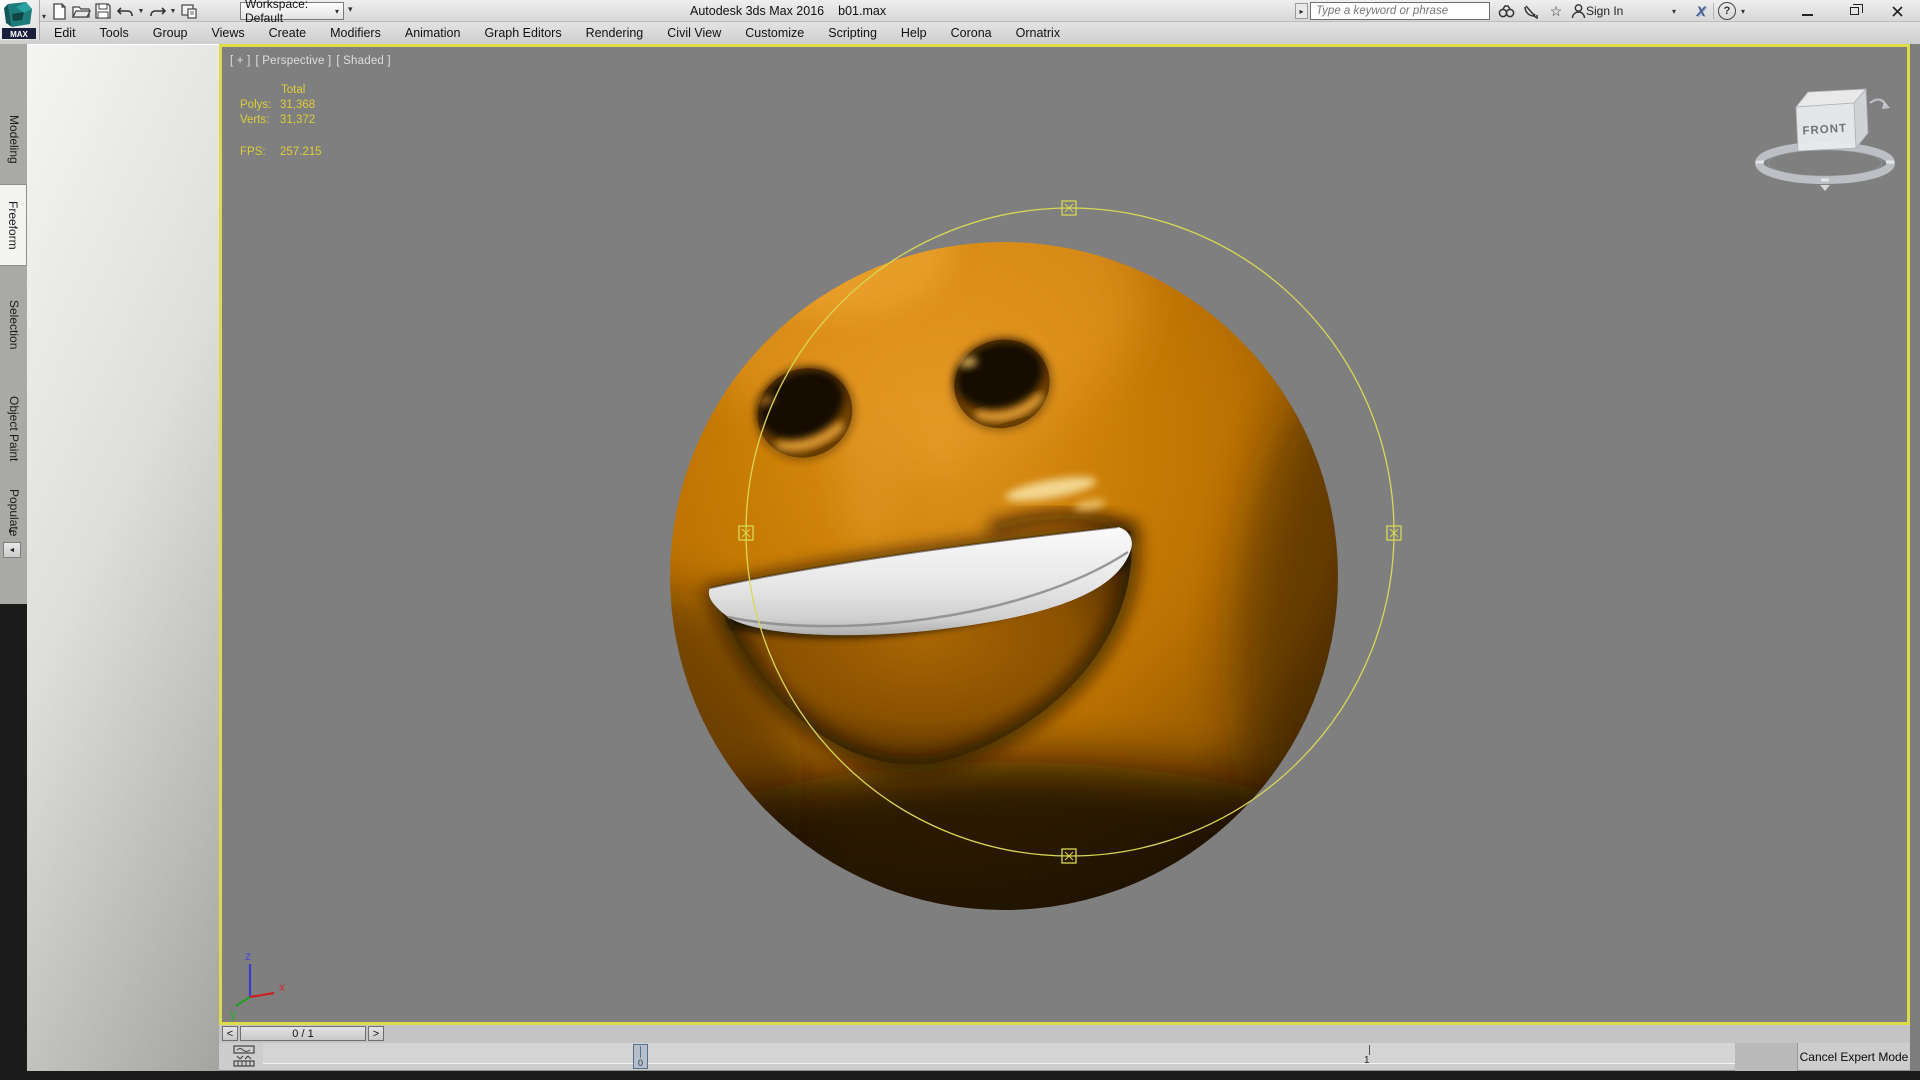 This screenshot has width=1920, height=1080. Describe the element at coordinates (292, 12) in the screenshot. I see `workspace-dropdown: Workspace: Default ▾` at that location.